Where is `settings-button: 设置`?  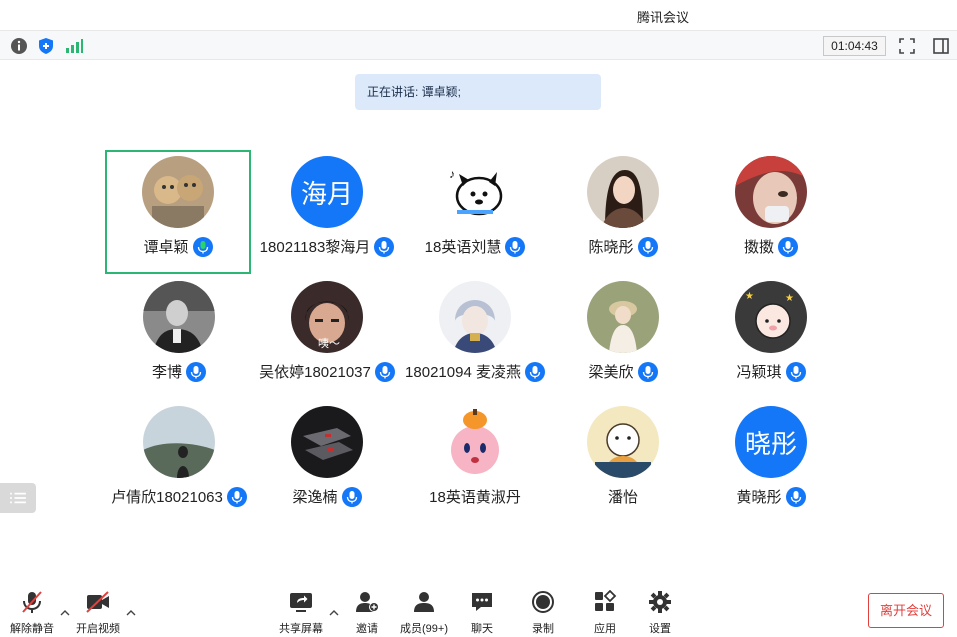 settings-button: 设置 is located at coordinates (660, 612).